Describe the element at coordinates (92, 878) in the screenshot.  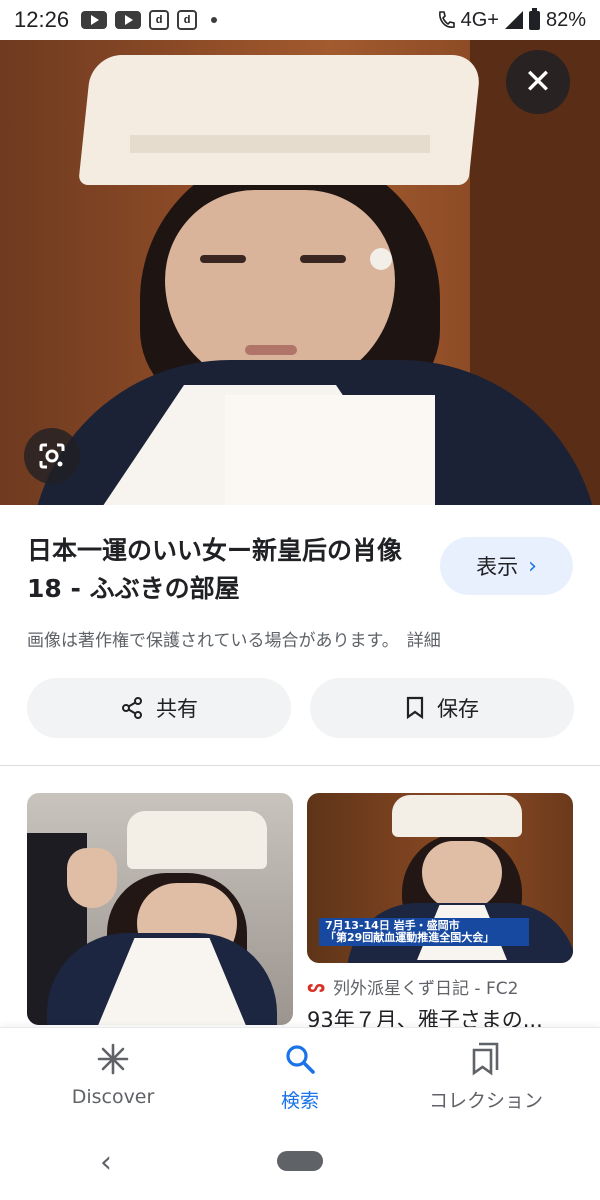
I see `image-background-face` at that location.